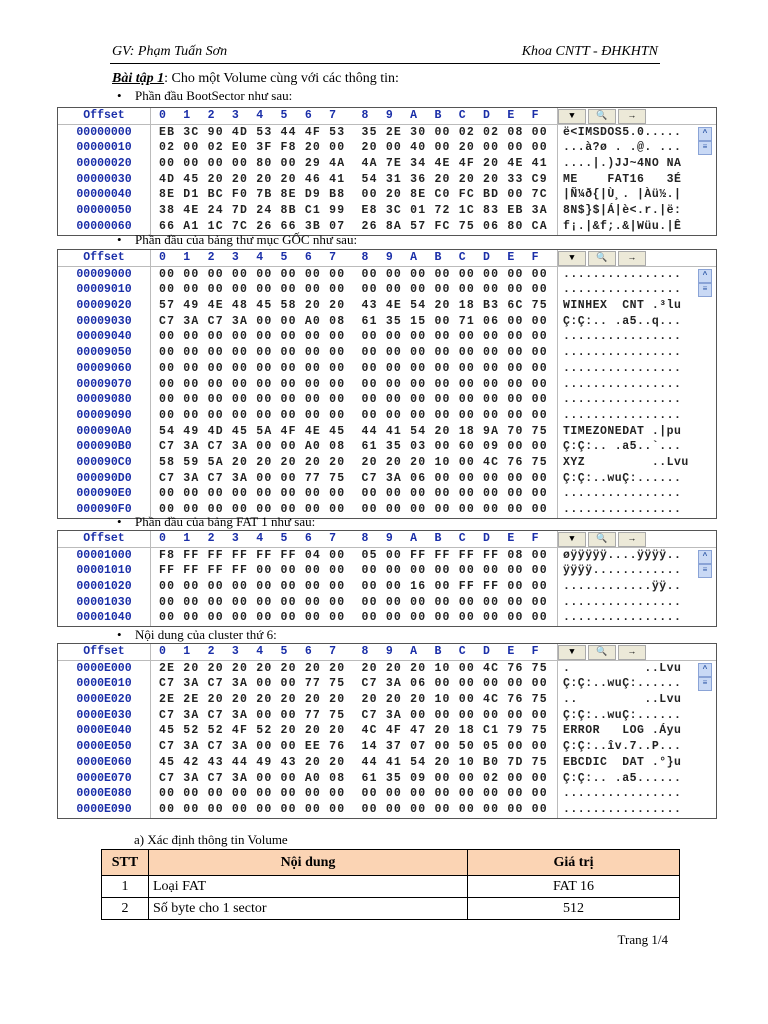  Describe the element at coordinates (622, 587) in the screenshot. I see `row-ascii: ............ÿÿ..` at that location.